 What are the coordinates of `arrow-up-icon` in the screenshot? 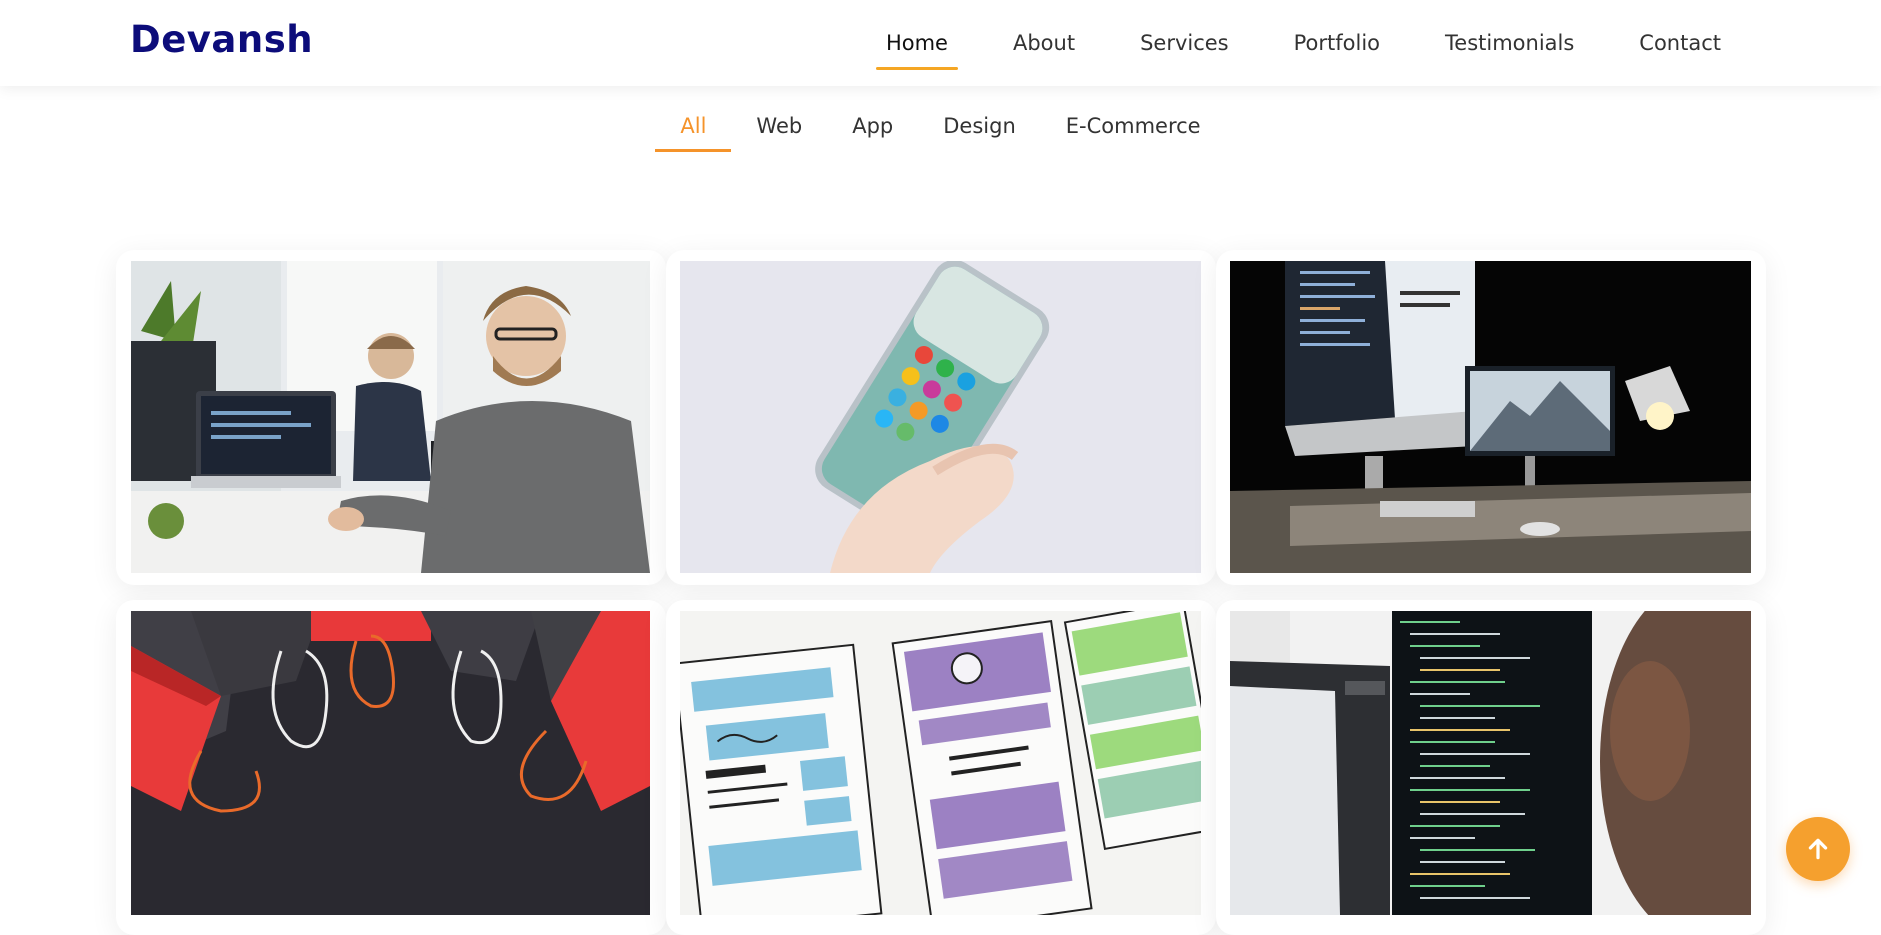 It's located at (1818, 849).